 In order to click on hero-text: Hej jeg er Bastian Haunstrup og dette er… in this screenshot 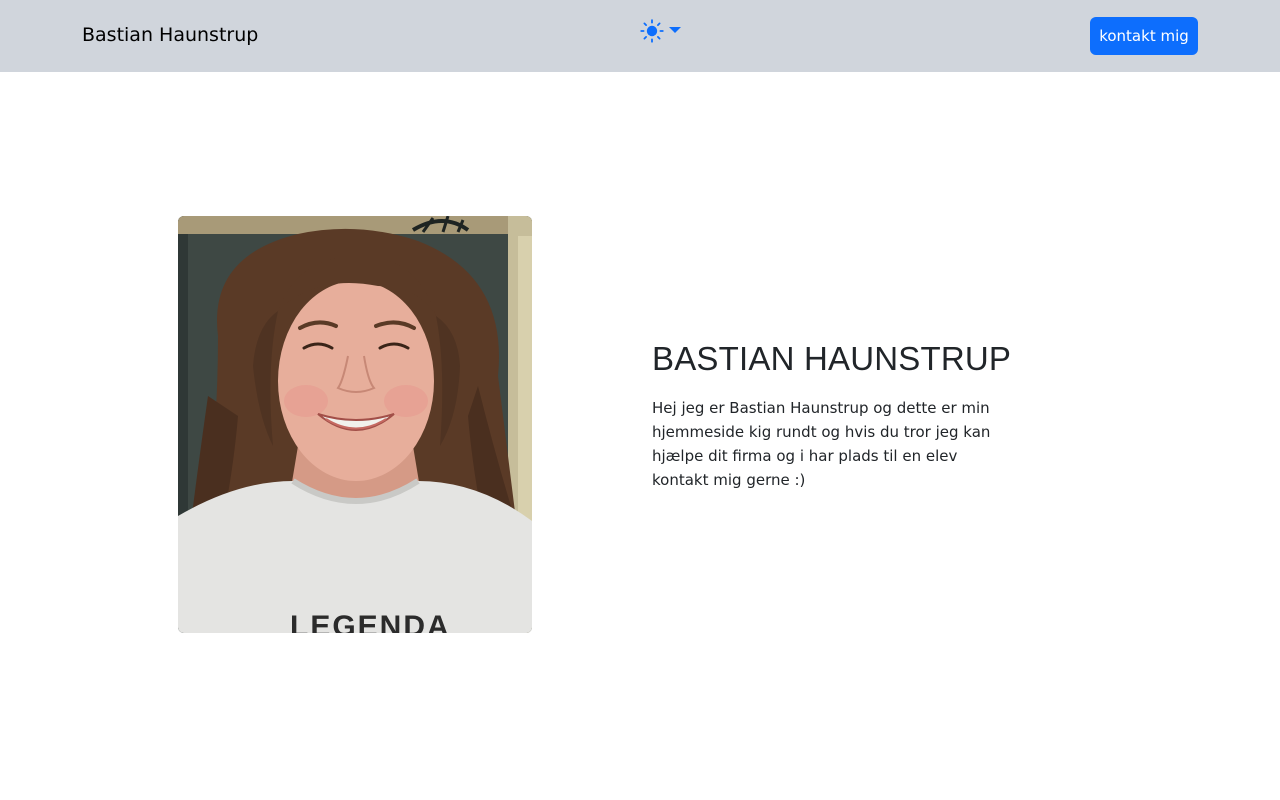, I will do `click(821, 444)`.